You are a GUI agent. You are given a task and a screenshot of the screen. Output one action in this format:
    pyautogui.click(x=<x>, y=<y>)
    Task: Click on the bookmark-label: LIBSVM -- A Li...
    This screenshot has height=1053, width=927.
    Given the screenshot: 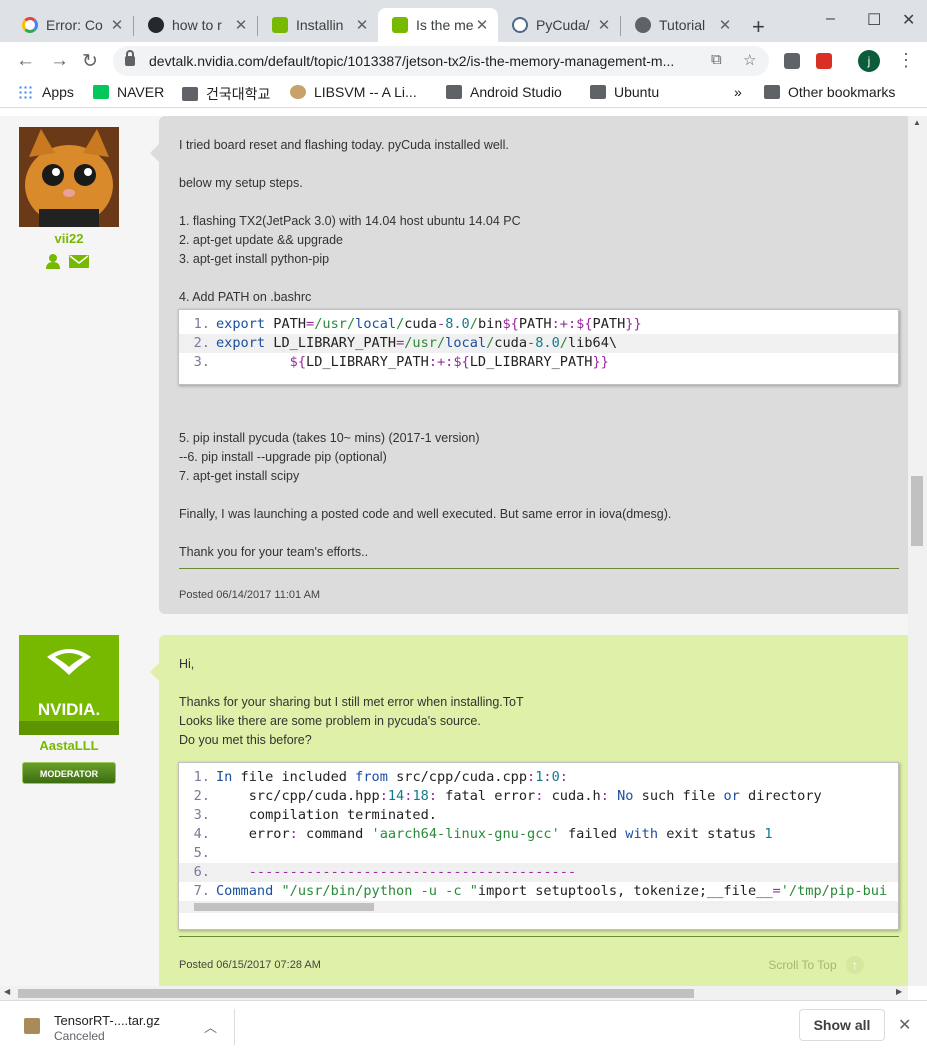 What is the action you would take?
    pyautogui.click(x=365, y=92)
    